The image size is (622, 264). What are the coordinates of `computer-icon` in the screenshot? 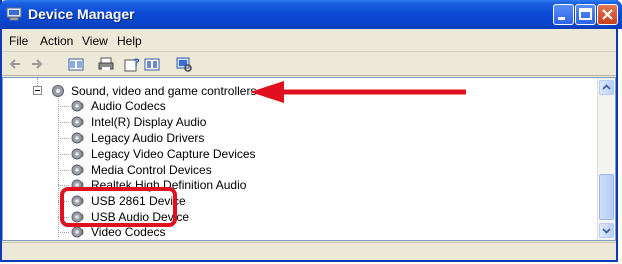 It's located at (14, 14).